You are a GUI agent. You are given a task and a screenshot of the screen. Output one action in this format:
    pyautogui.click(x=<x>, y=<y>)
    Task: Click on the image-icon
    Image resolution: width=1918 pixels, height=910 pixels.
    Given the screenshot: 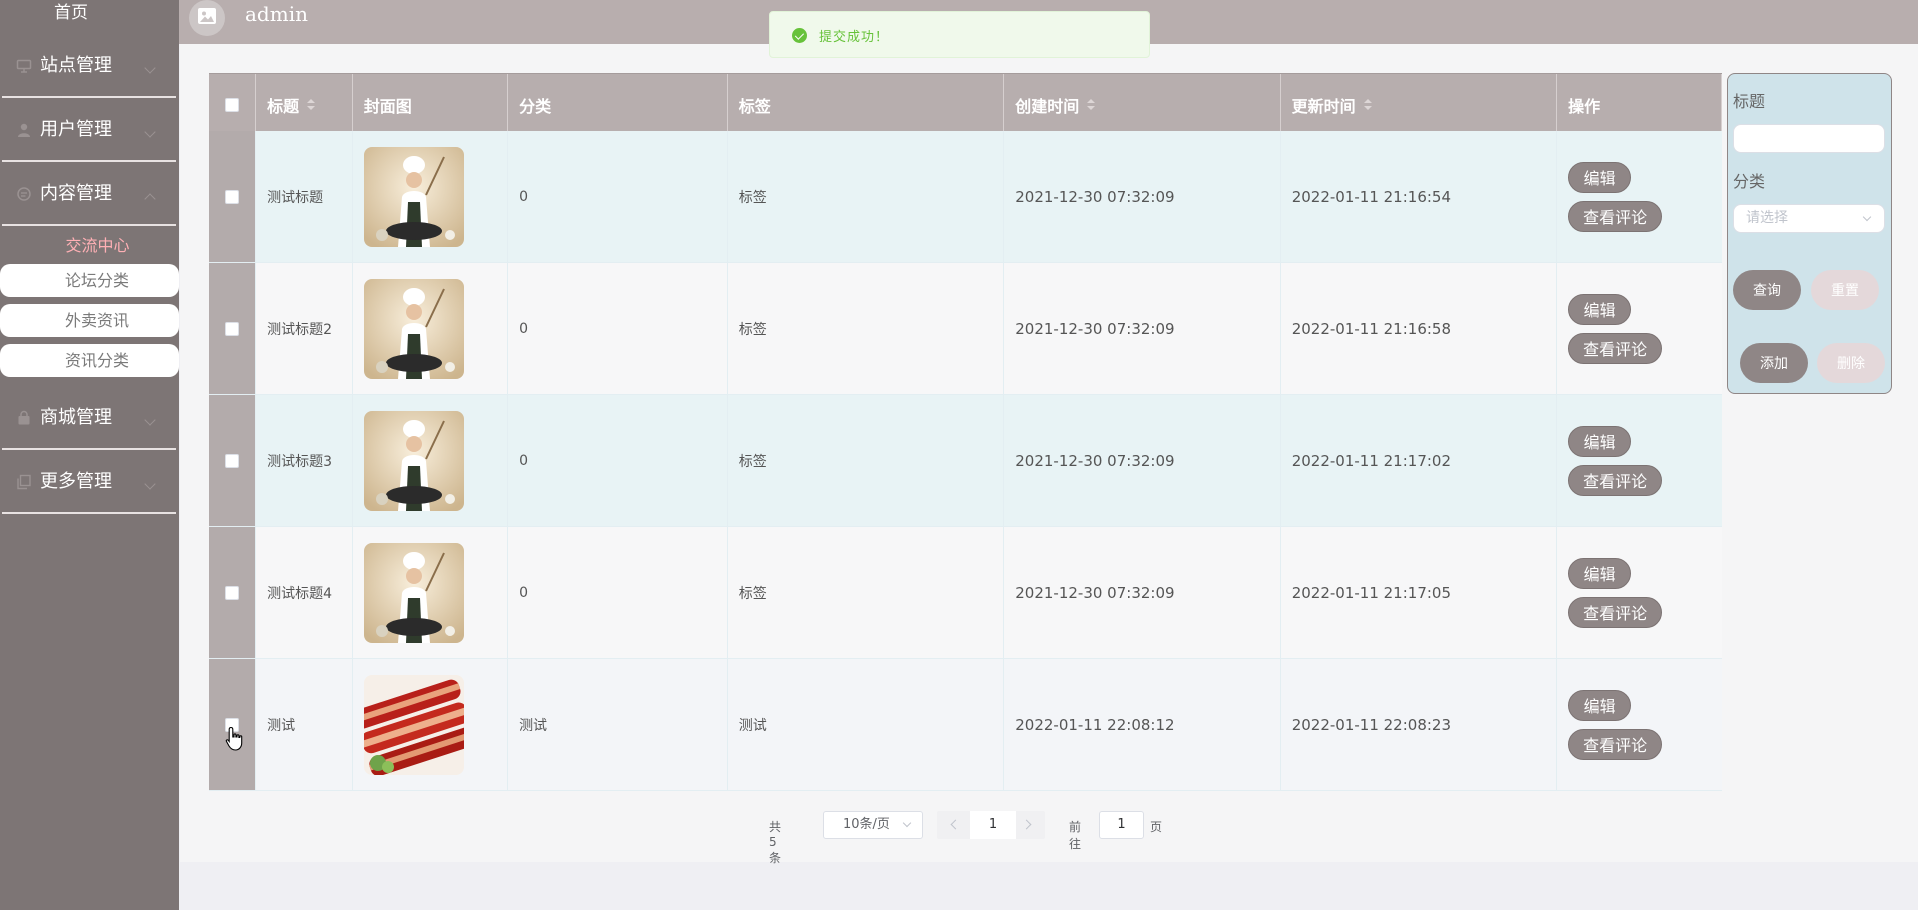 What is the action you would take?
    pyautogui.click(x=207, y=16)
    